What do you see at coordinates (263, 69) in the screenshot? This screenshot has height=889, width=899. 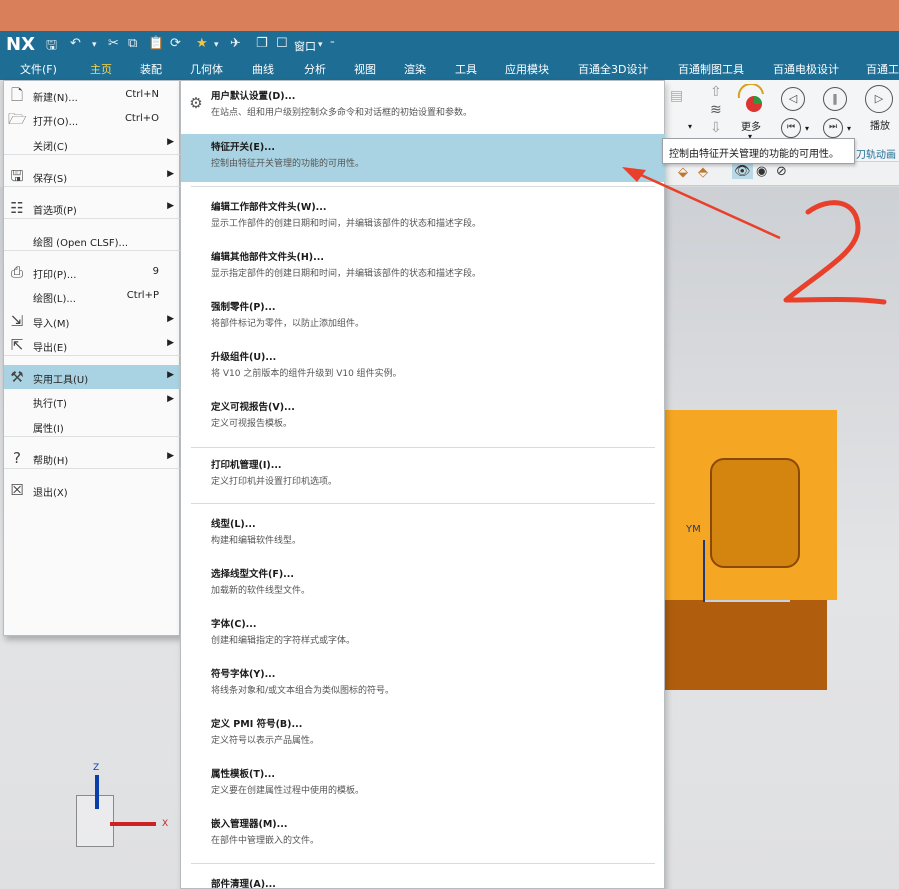 I see `tab-curve: 曲线` at bounding box center [263, 69].